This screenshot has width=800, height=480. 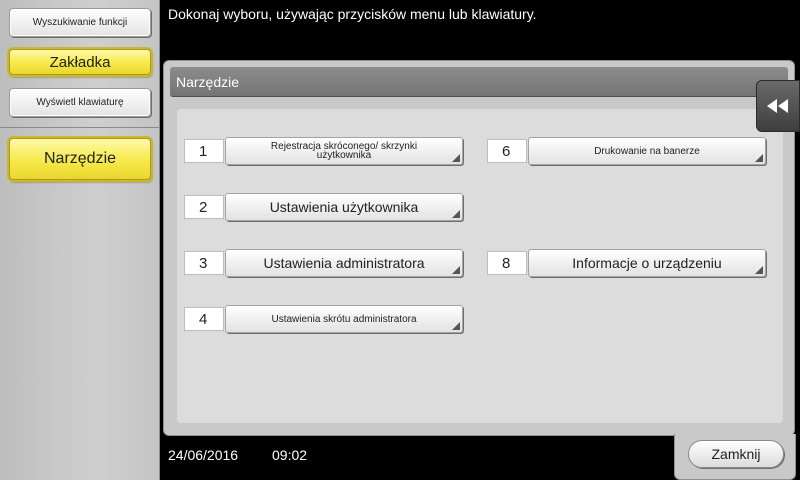 I want to click on admin-settings-button: Ustawienia administratora, so click(x=344, y=263).